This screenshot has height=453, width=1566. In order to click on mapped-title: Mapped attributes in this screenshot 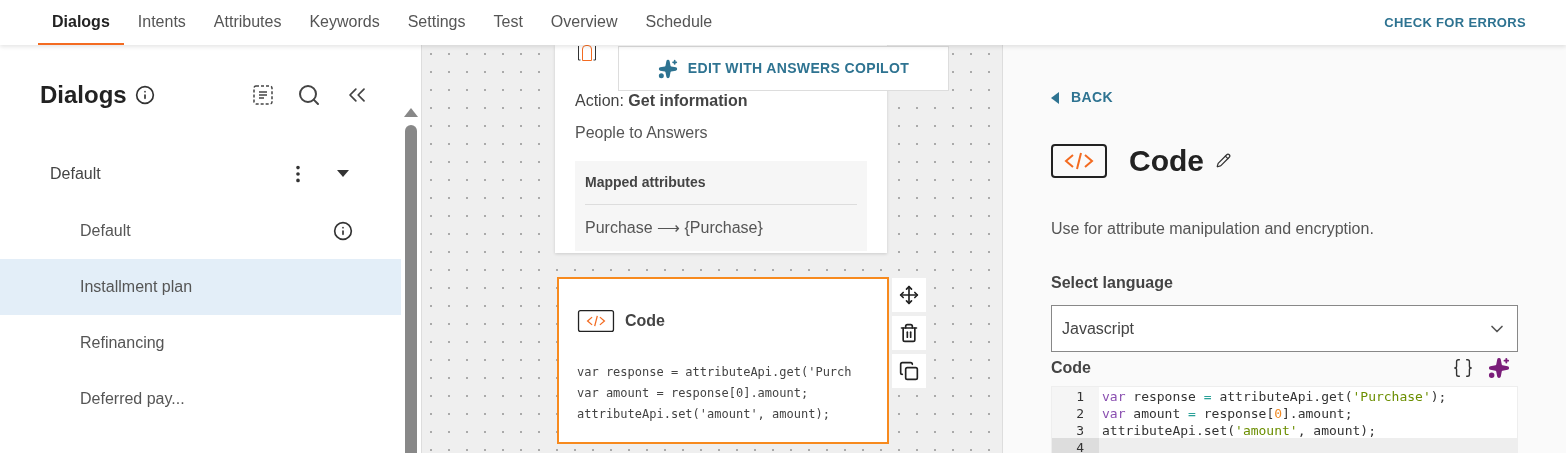, I will do `click(721, 183)`.